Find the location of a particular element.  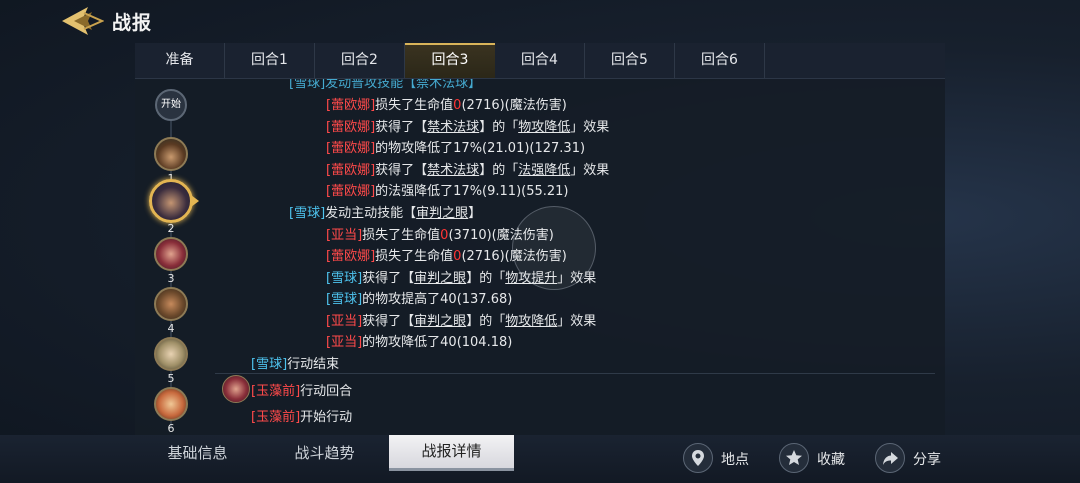

log-line: [蕾欧娜]获得了【禁术法球】的「法强降低」效果 is located at coordinates (467, 168).